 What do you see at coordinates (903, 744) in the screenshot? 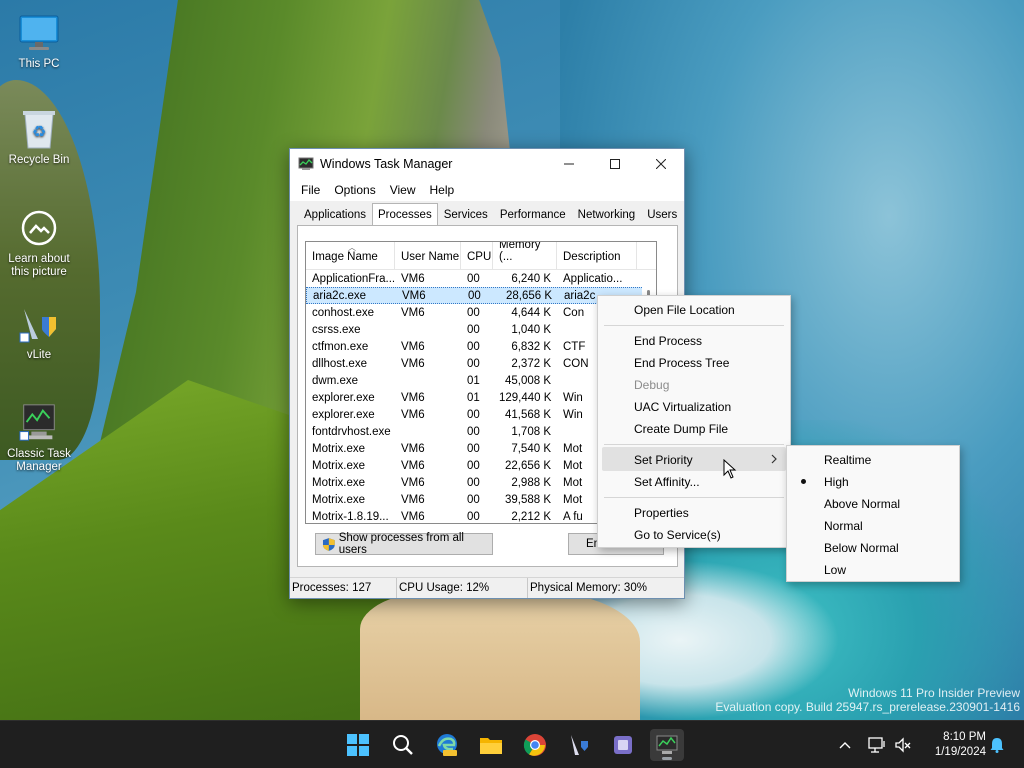
I see `volume-button` at bounding box center [903, 744].